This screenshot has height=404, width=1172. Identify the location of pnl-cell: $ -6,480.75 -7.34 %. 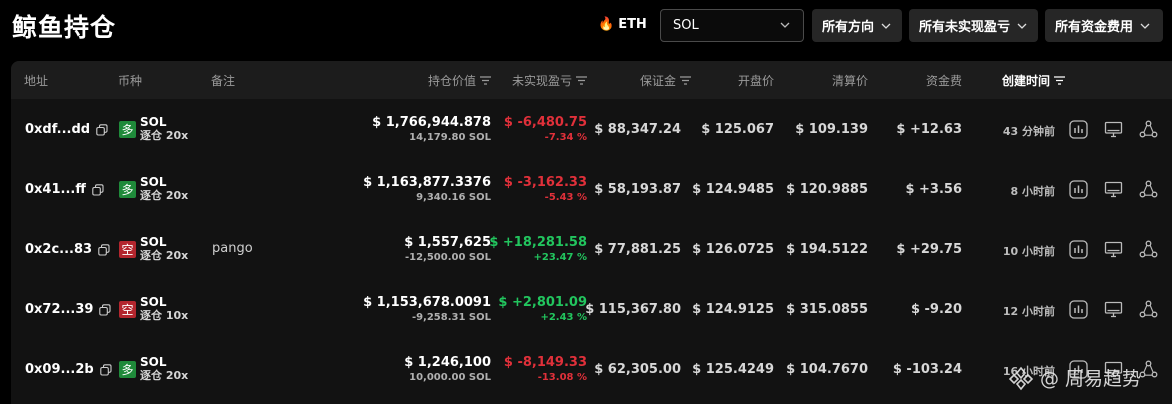
(545, 130).